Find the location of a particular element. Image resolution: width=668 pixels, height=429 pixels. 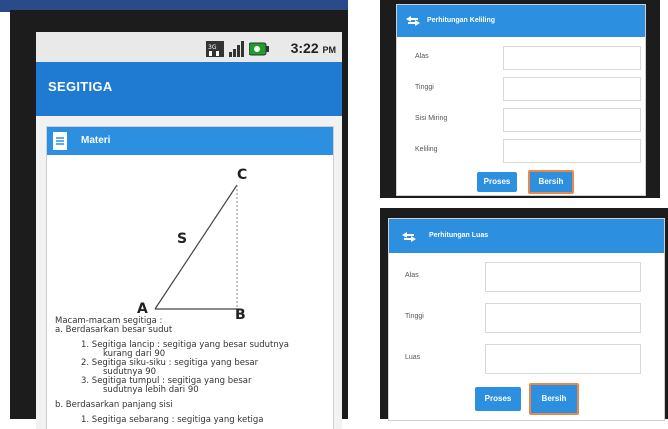

keliling-field-label: Tinggi is located at coordinates (424, 87).